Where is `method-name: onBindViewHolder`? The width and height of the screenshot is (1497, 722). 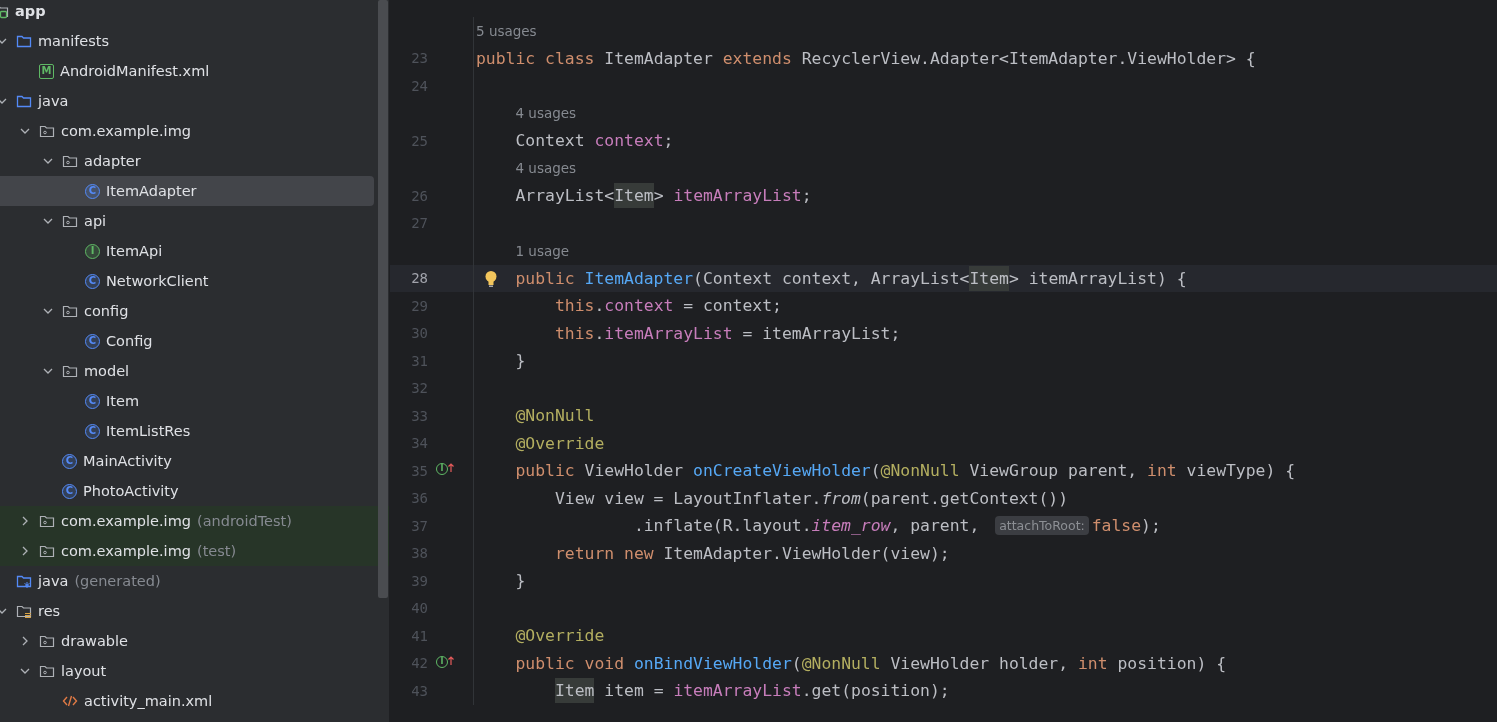
method-name: onBindViewHolder is located at coordinates (712, 663).